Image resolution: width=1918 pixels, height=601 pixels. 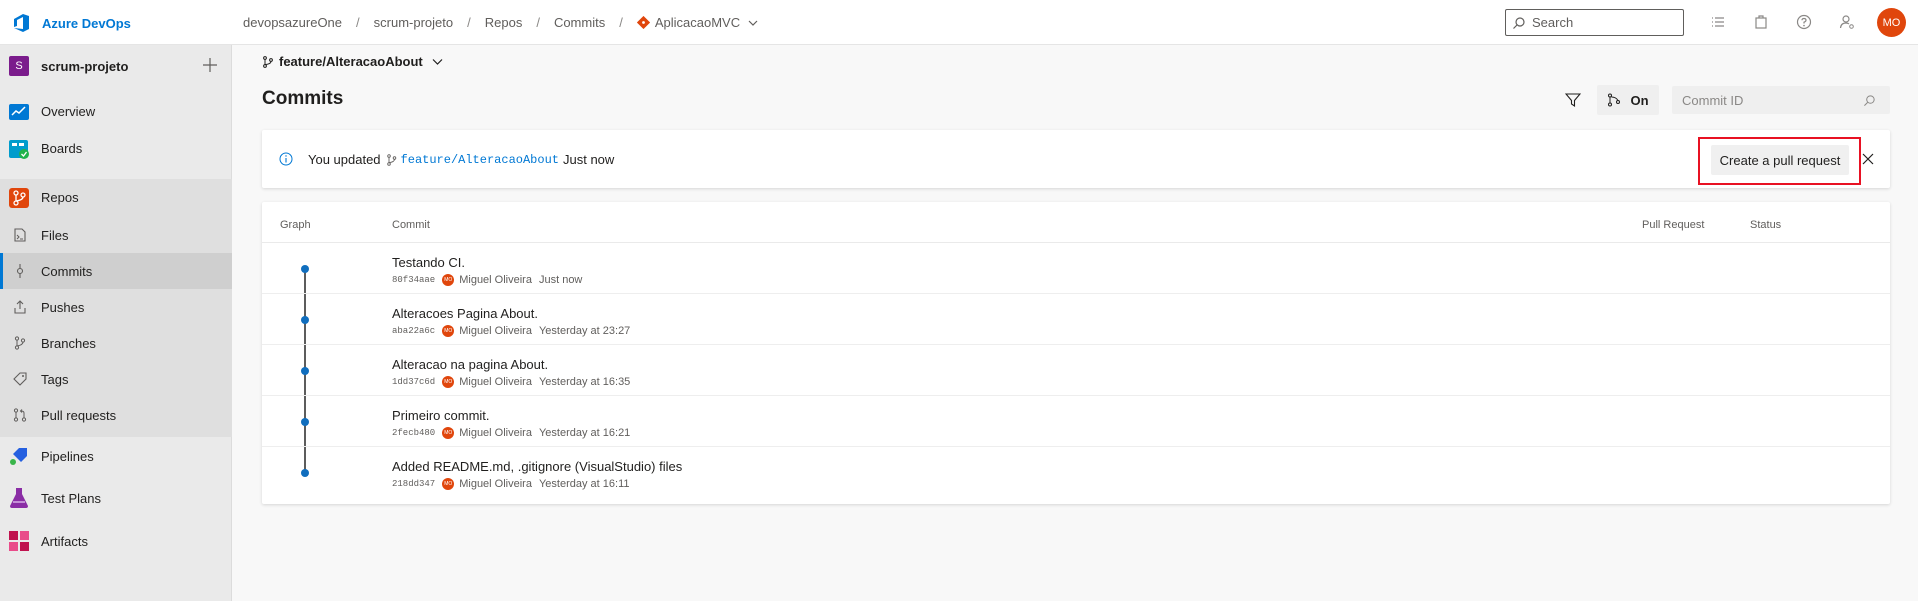 What do you see at coordinates (19, 498) in the screenshot?
I see `test-plans-icon` at bounding box center [19, 498].